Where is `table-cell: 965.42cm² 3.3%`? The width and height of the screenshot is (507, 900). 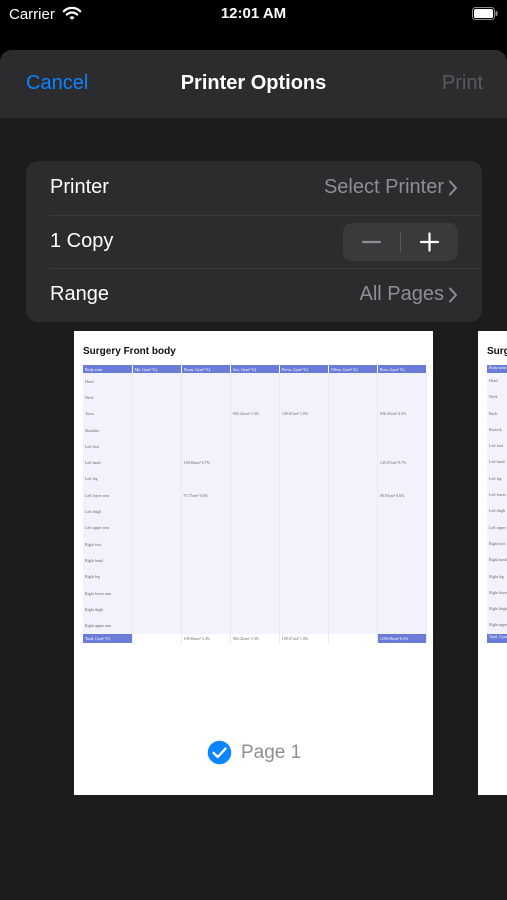
table-cell: 965.42cm² 3.3% is located at coordinates (255, 413).